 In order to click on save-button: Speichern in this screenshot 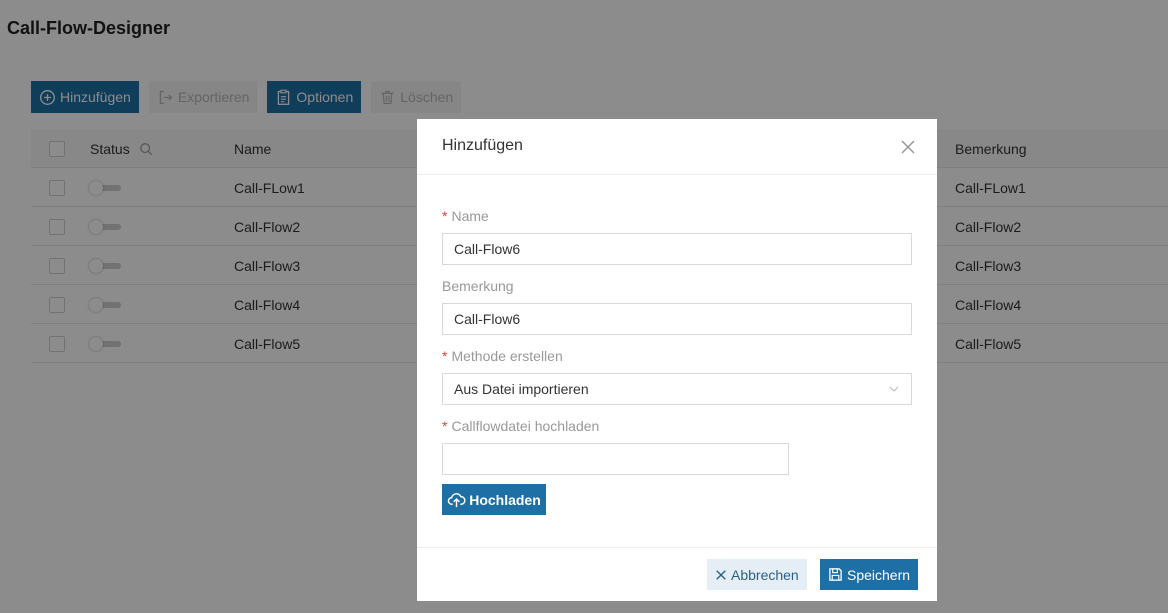, I will do `click(869, 574)`.